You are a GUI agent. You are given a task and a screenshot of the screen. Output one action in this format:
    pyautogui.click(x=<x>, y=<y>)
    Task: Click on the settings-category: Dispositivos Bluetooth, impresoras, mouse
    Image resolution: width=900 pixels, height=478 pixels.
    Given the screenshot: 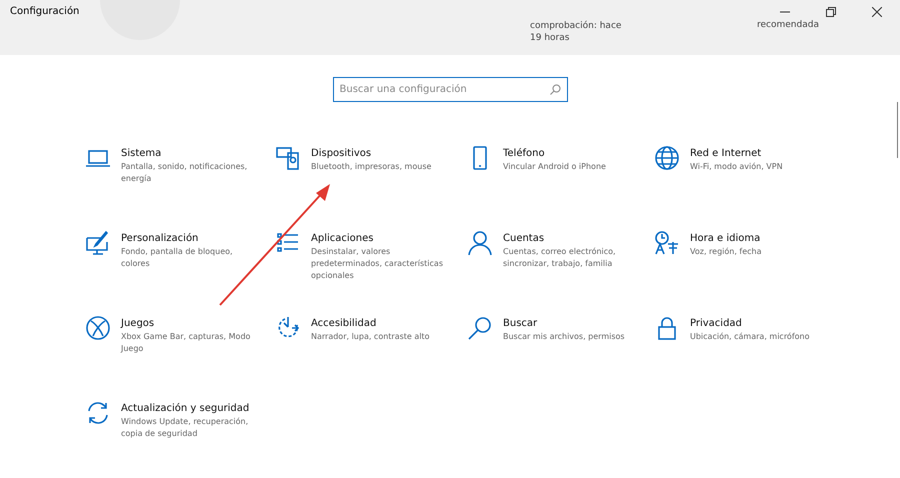 What is the action you would take?
    pyautogui.click(x=371, y=187)
    